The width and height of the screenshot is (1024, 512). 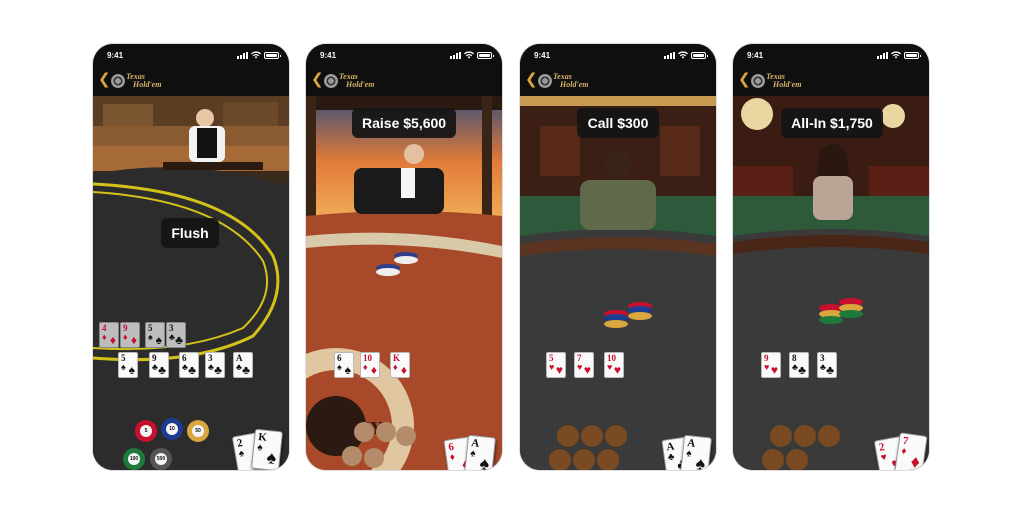 What do you see at coordinates (134, 459) in the screenshot?
I see `bet-chip-100: 100` at bounding box center [134, 459].